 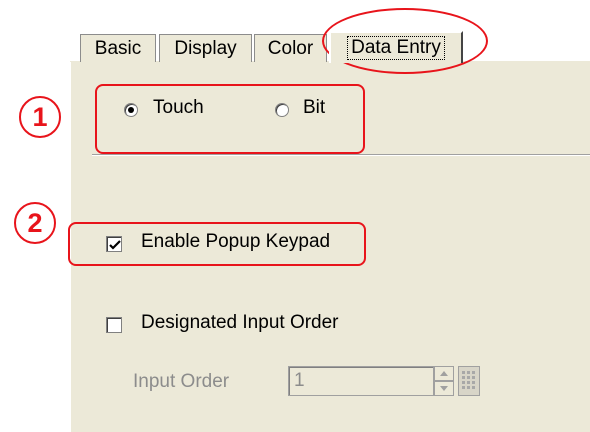 I want to click on keypad-grid-icon, so click(x=469, y=381).